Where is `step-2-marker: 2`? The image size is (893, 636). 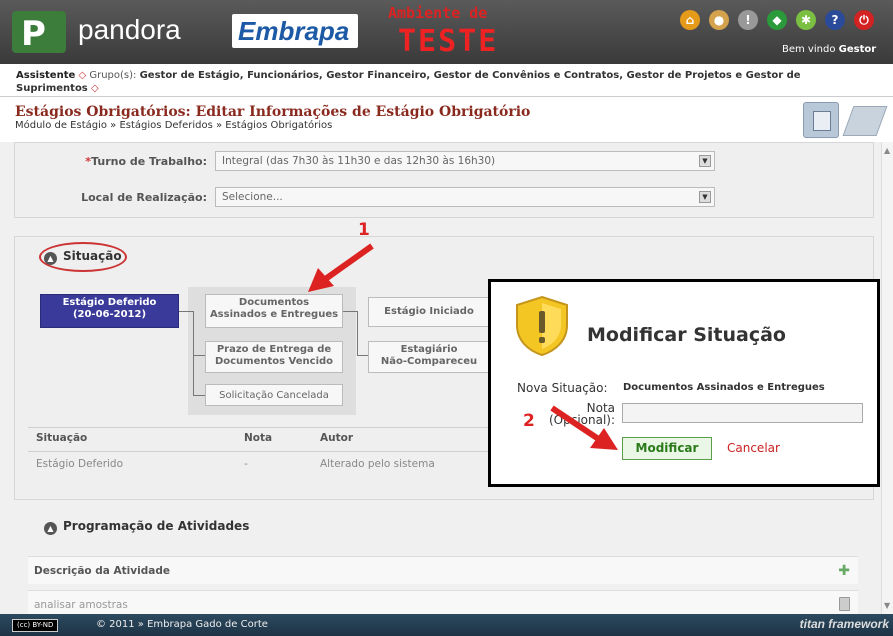
step-2-marker: 2 is located at coordinates (529, 421).